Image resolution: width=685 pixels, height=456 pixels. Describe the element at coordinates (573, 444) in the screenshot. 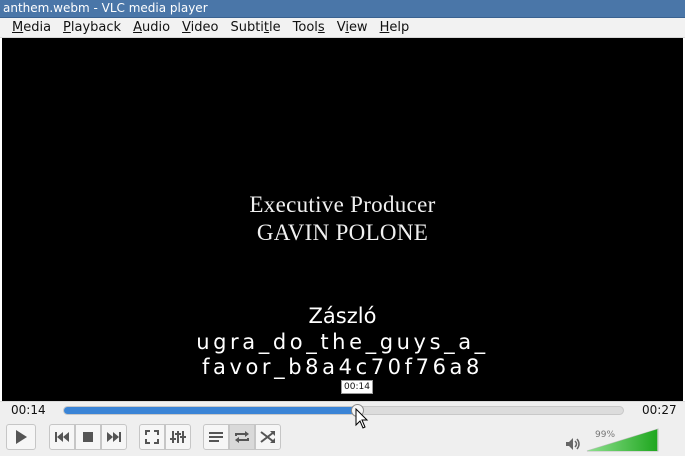

I see `speaker-icon` at that location.